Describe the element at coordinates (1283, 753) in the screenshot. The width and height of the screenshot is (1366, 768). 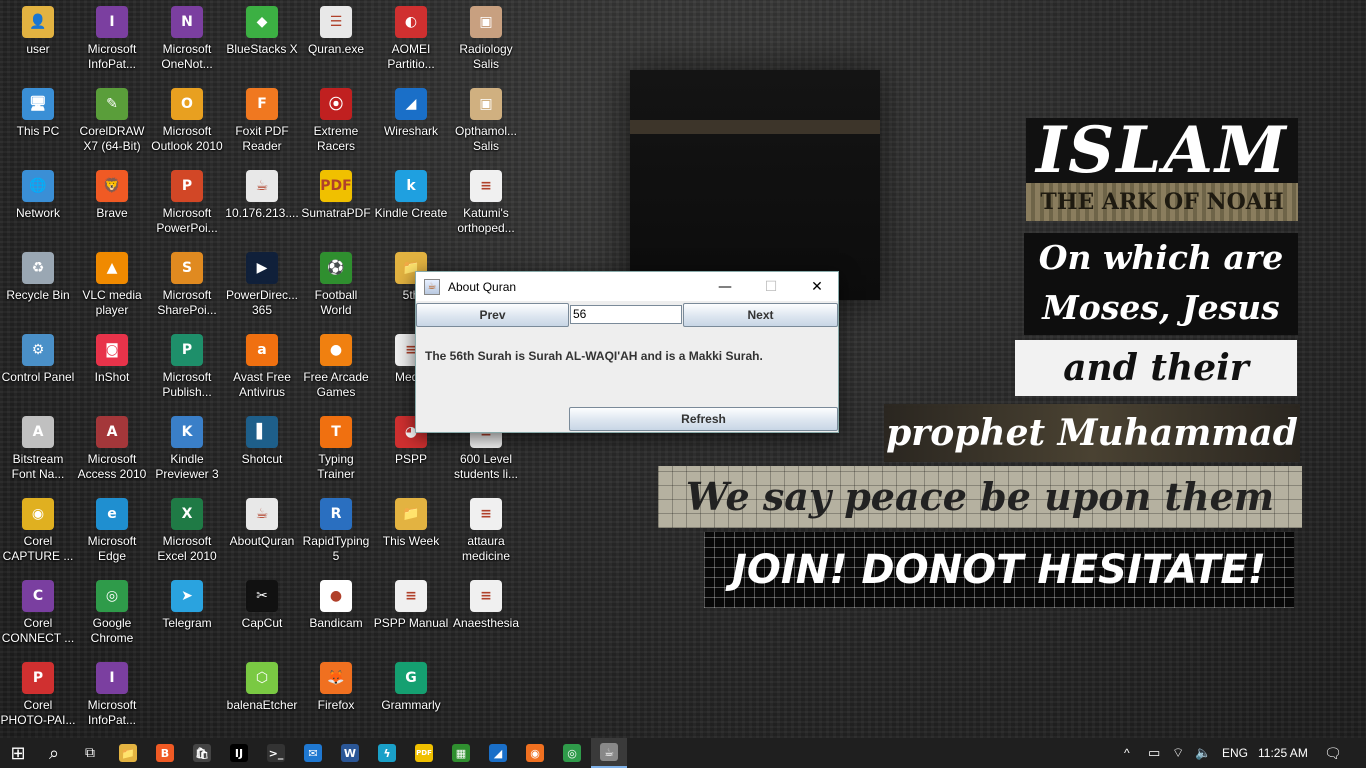
I see `clock: 11:25 AM` at that location.